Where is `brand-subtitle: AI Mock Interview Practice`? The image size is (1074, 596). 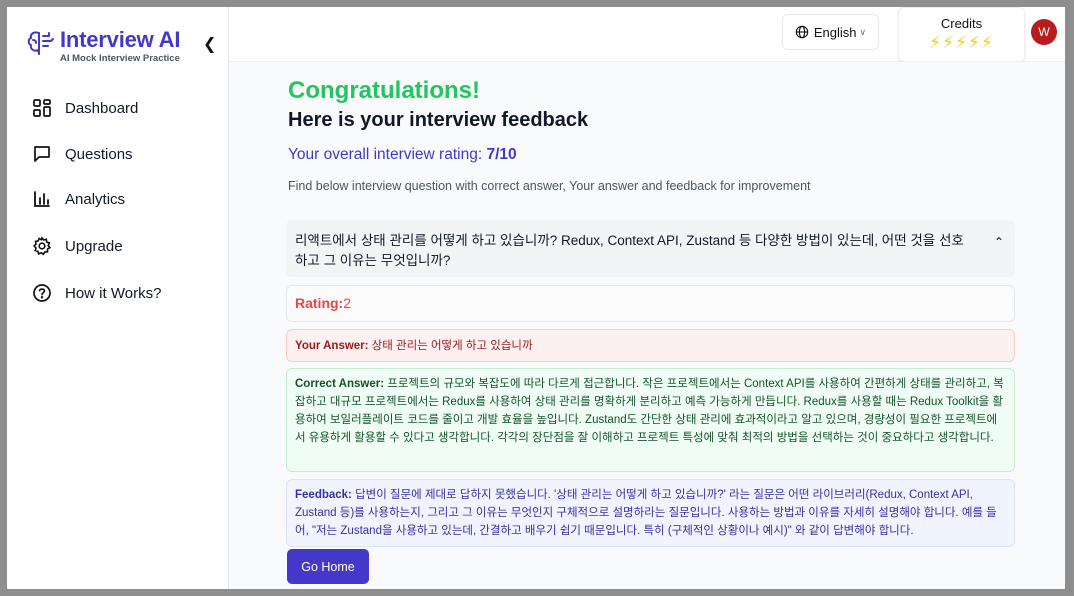
brand-subtitle: AI Mock Interview Practice is located at coordinates (120, 58).